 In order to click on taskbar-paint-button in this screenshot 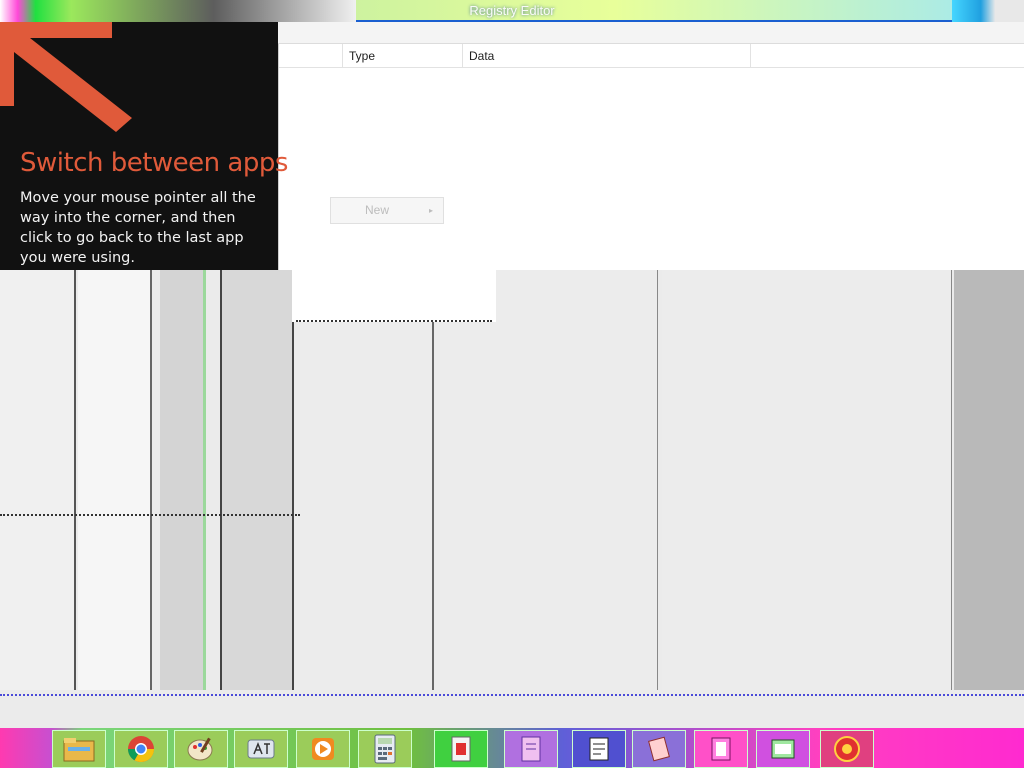, I will do `click(201, 749)`.